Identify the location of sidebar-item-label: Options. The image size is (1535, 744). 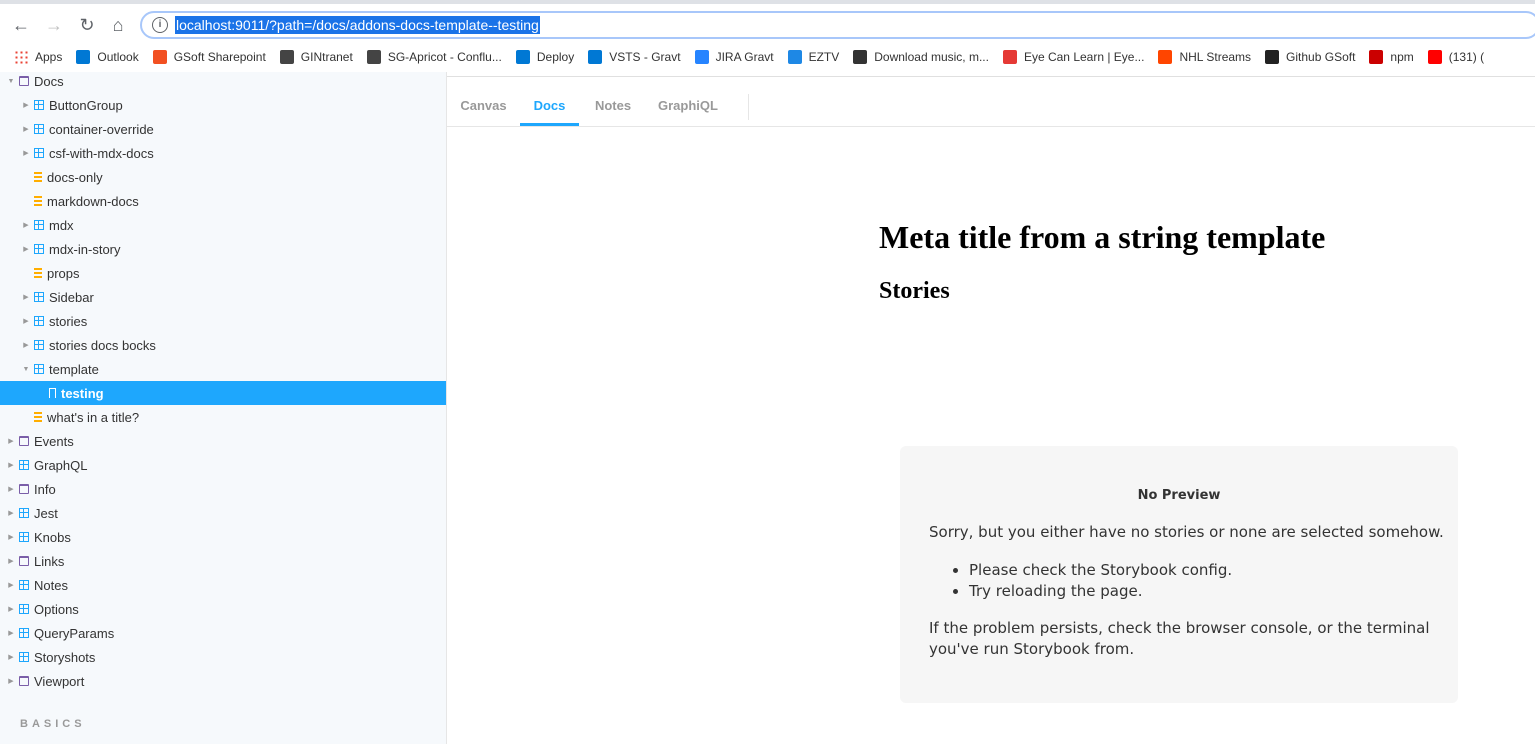
(56, 609).